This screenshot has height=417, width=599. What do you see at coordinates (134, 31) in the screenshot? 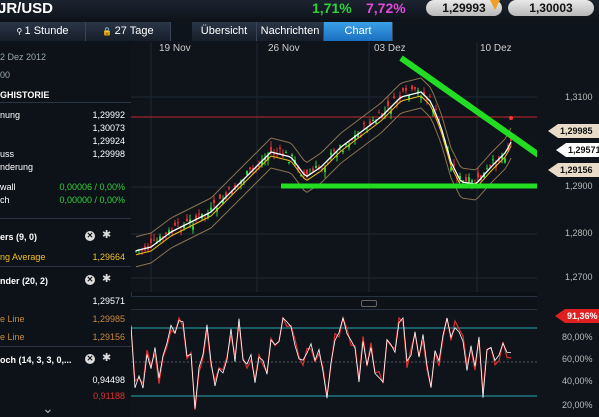
I see `range-label: 27 Tage` at bounding box center [134, 31].